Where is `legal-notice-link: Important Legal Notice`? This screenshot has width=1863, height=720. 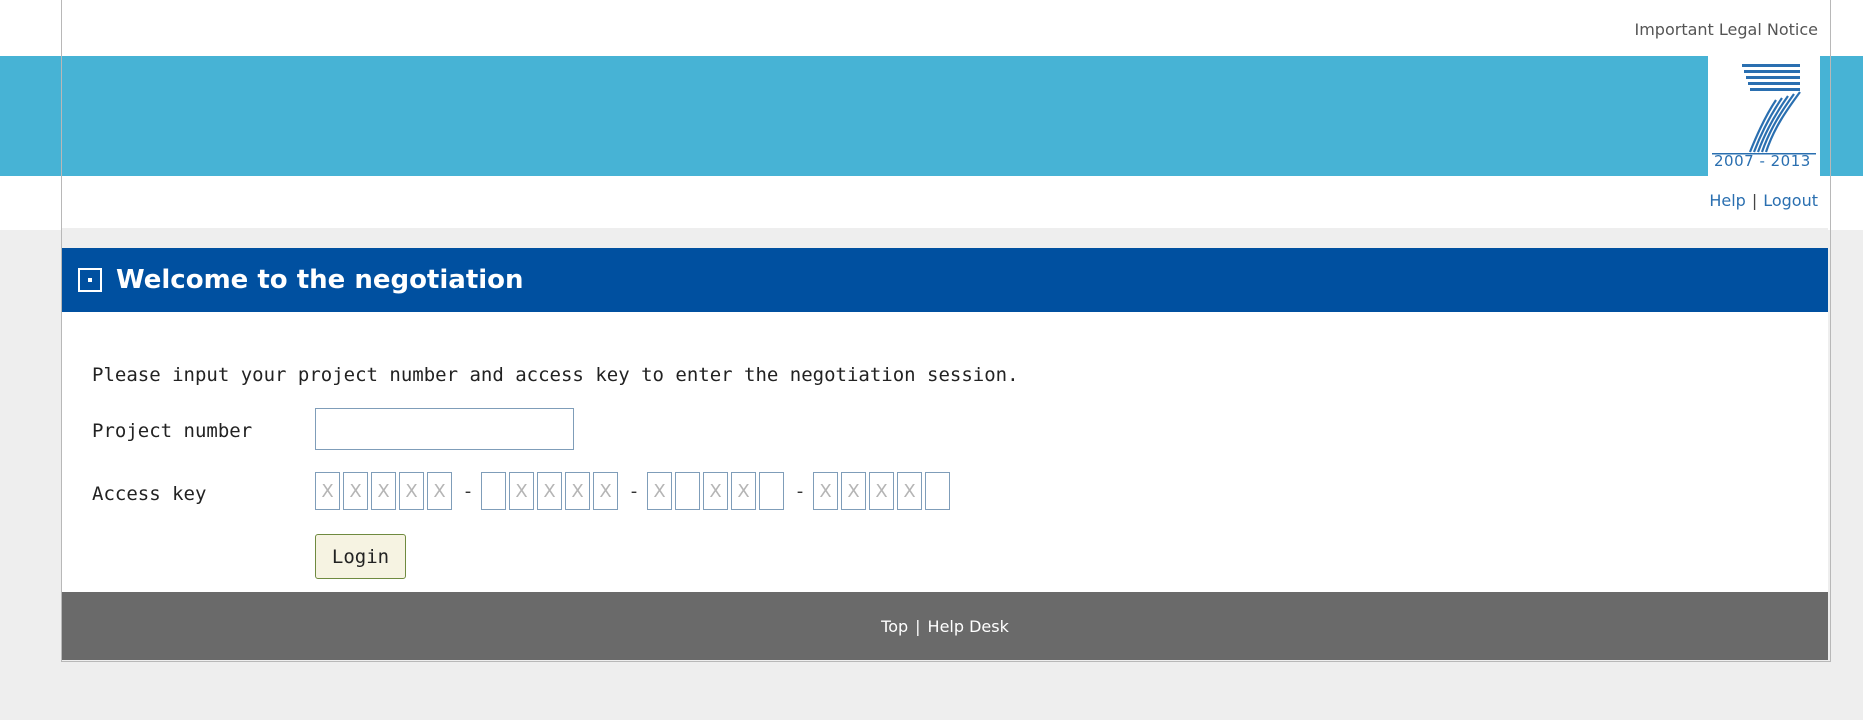 legal-notice-link: Important Legal Notice is located at coordinates (1727, 29).